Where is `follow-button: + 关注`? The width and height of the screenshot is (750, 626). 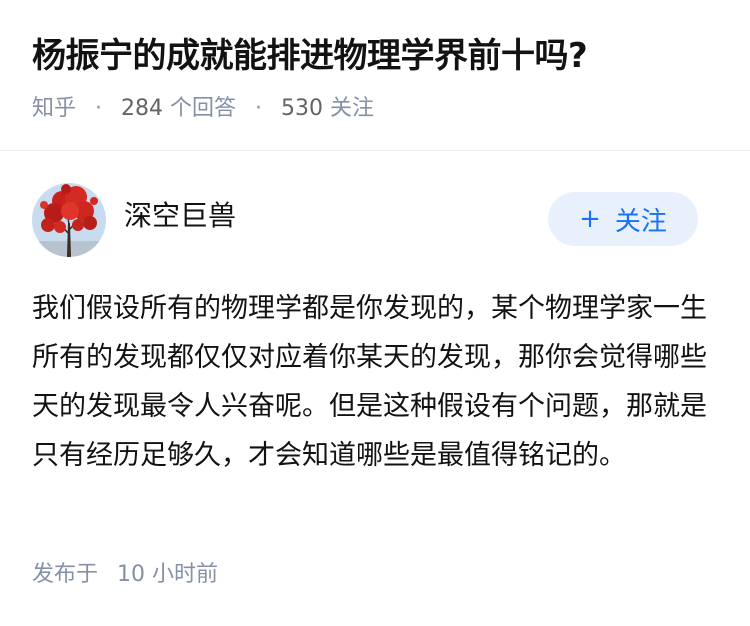
follow-button: + 关注 is located at coordinates (623, 219).